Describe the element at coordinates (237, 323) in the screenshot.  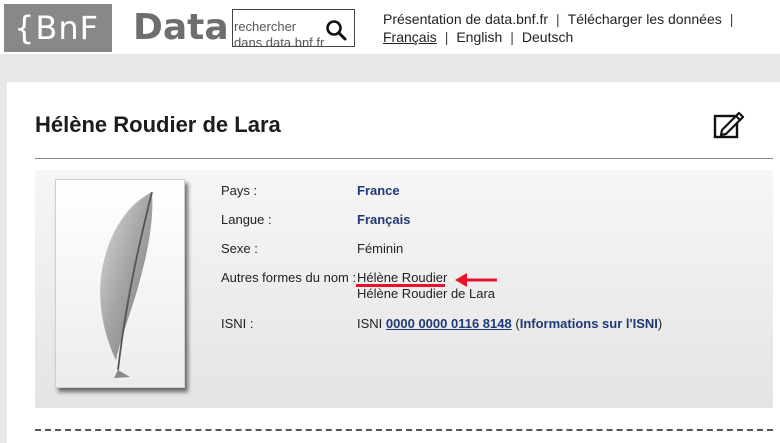
I see `isni-label: ISNI :` at that location.